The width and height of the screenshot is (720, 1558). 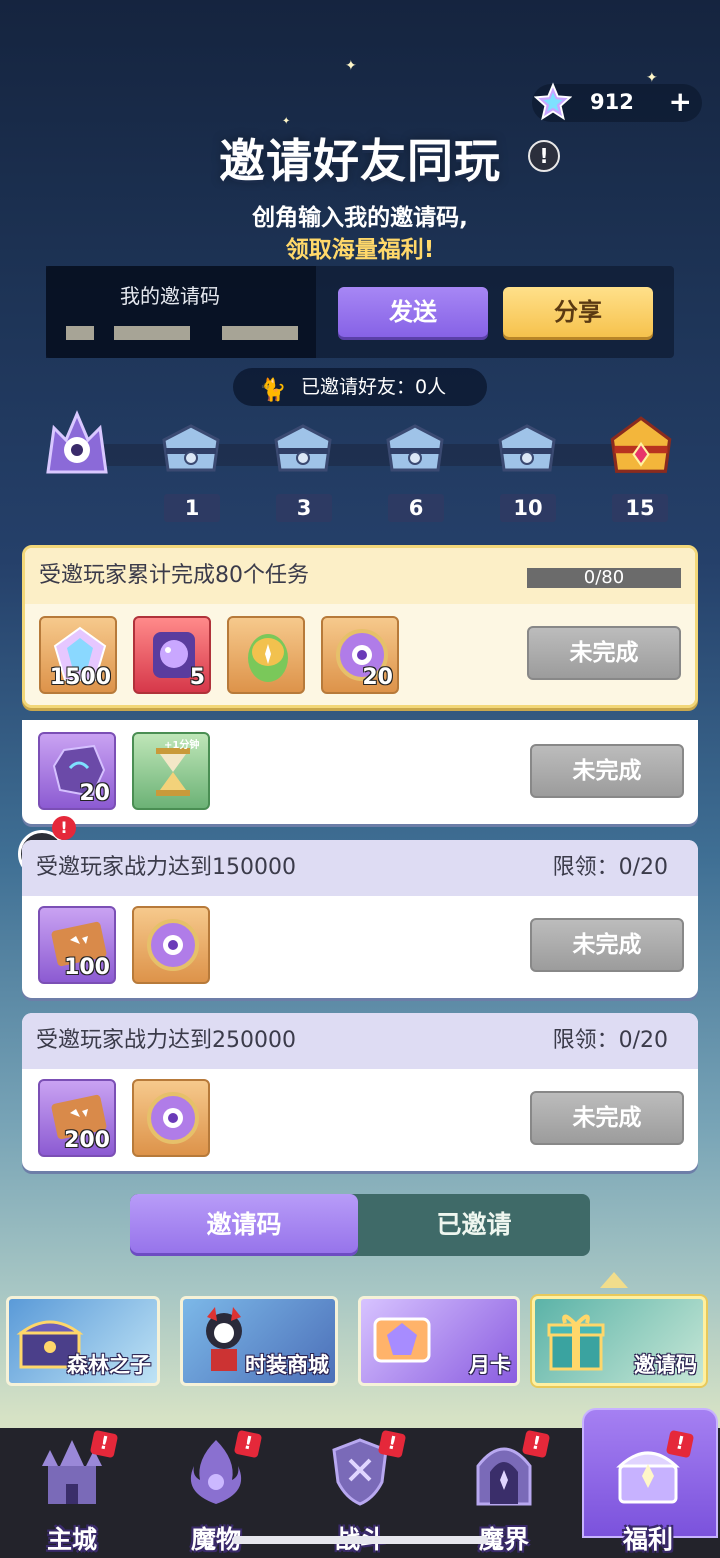 What do you see at coordinates (614, 1280) in the screenshot?
I see `active-promo-indicator` at bounding box center [614, 1280].